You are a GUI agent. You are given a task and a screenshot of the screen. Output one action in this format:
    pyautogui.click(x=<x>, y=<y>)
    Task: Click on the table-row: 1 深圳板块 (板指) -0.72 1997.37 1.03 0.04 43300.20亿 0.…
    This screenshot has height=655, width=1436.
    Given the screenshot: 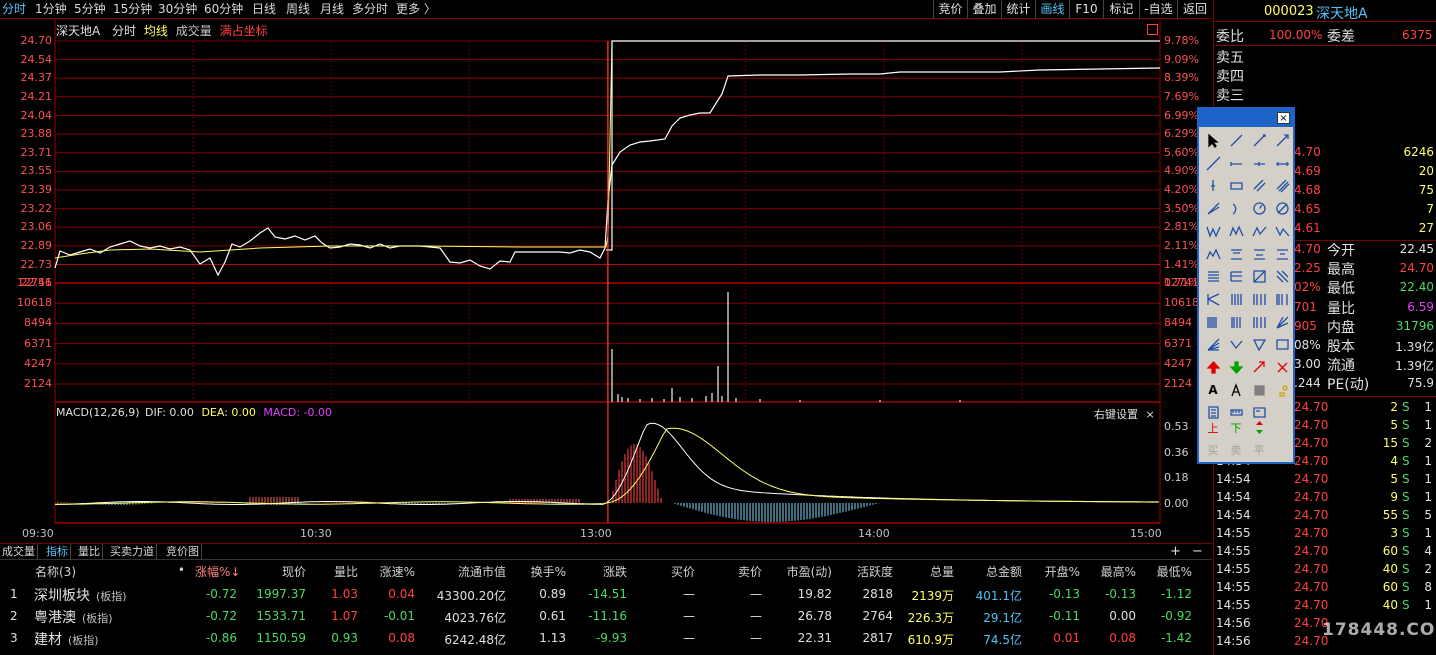 What is the action you would take?
    pyautogui.click(x=606, y=597)
    